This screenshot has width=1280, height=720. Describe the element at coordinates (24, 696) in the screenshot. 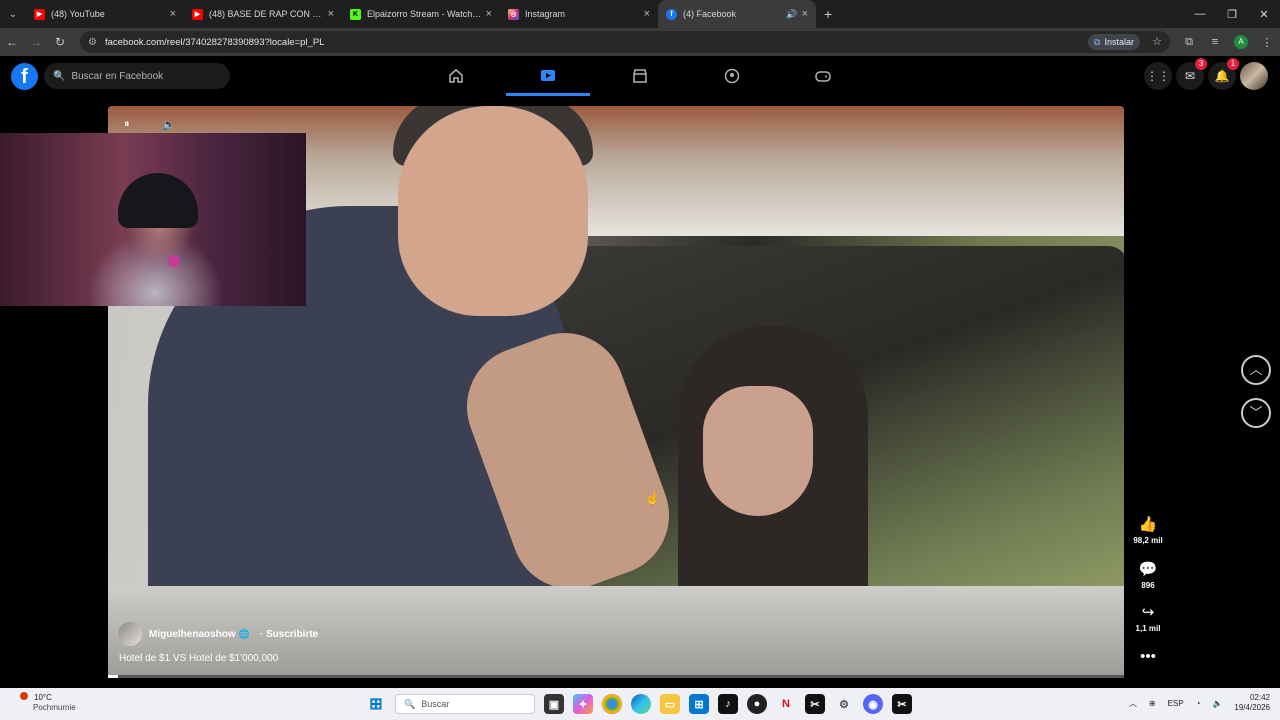

I see `weather-alert-icon` at that location.